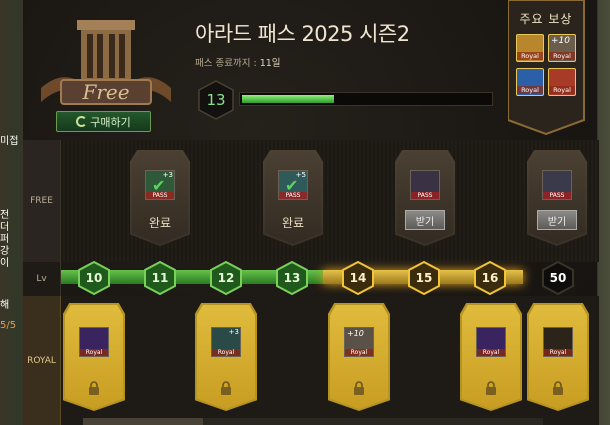 The height and width of the screenshot is (425, 610). I want to click on dark-chest-icon: Royal, so click(558, 342).